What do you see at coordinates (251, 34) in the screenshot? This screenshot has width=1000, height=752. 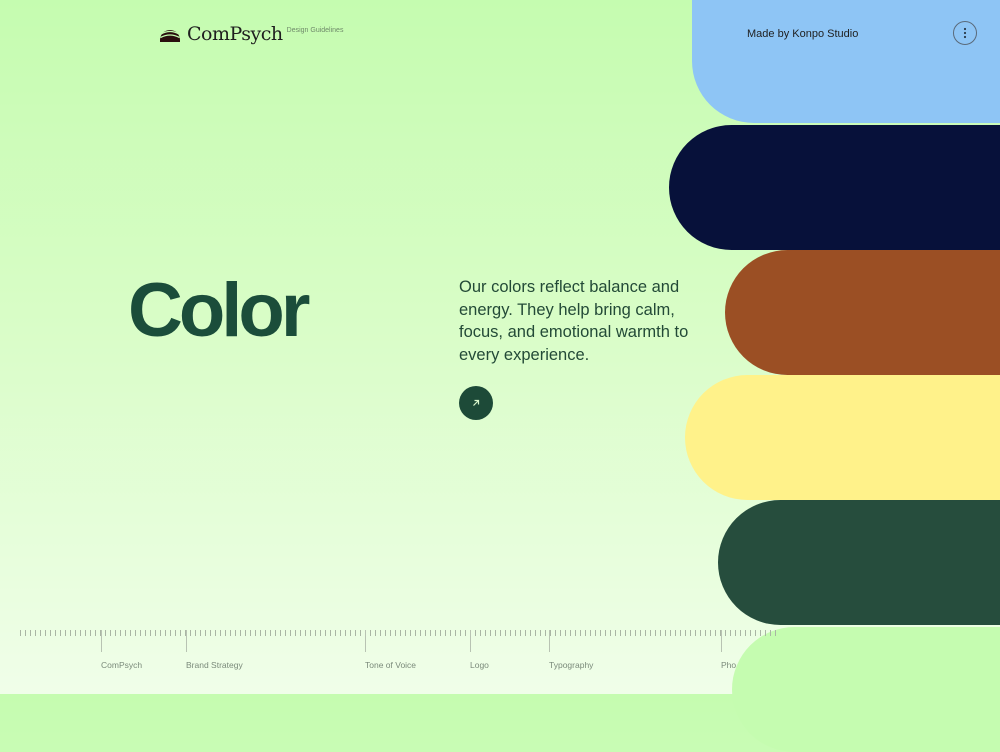 I see `brand-logo: ComPsych Design Guidelines` at bounding box center [251, 34].